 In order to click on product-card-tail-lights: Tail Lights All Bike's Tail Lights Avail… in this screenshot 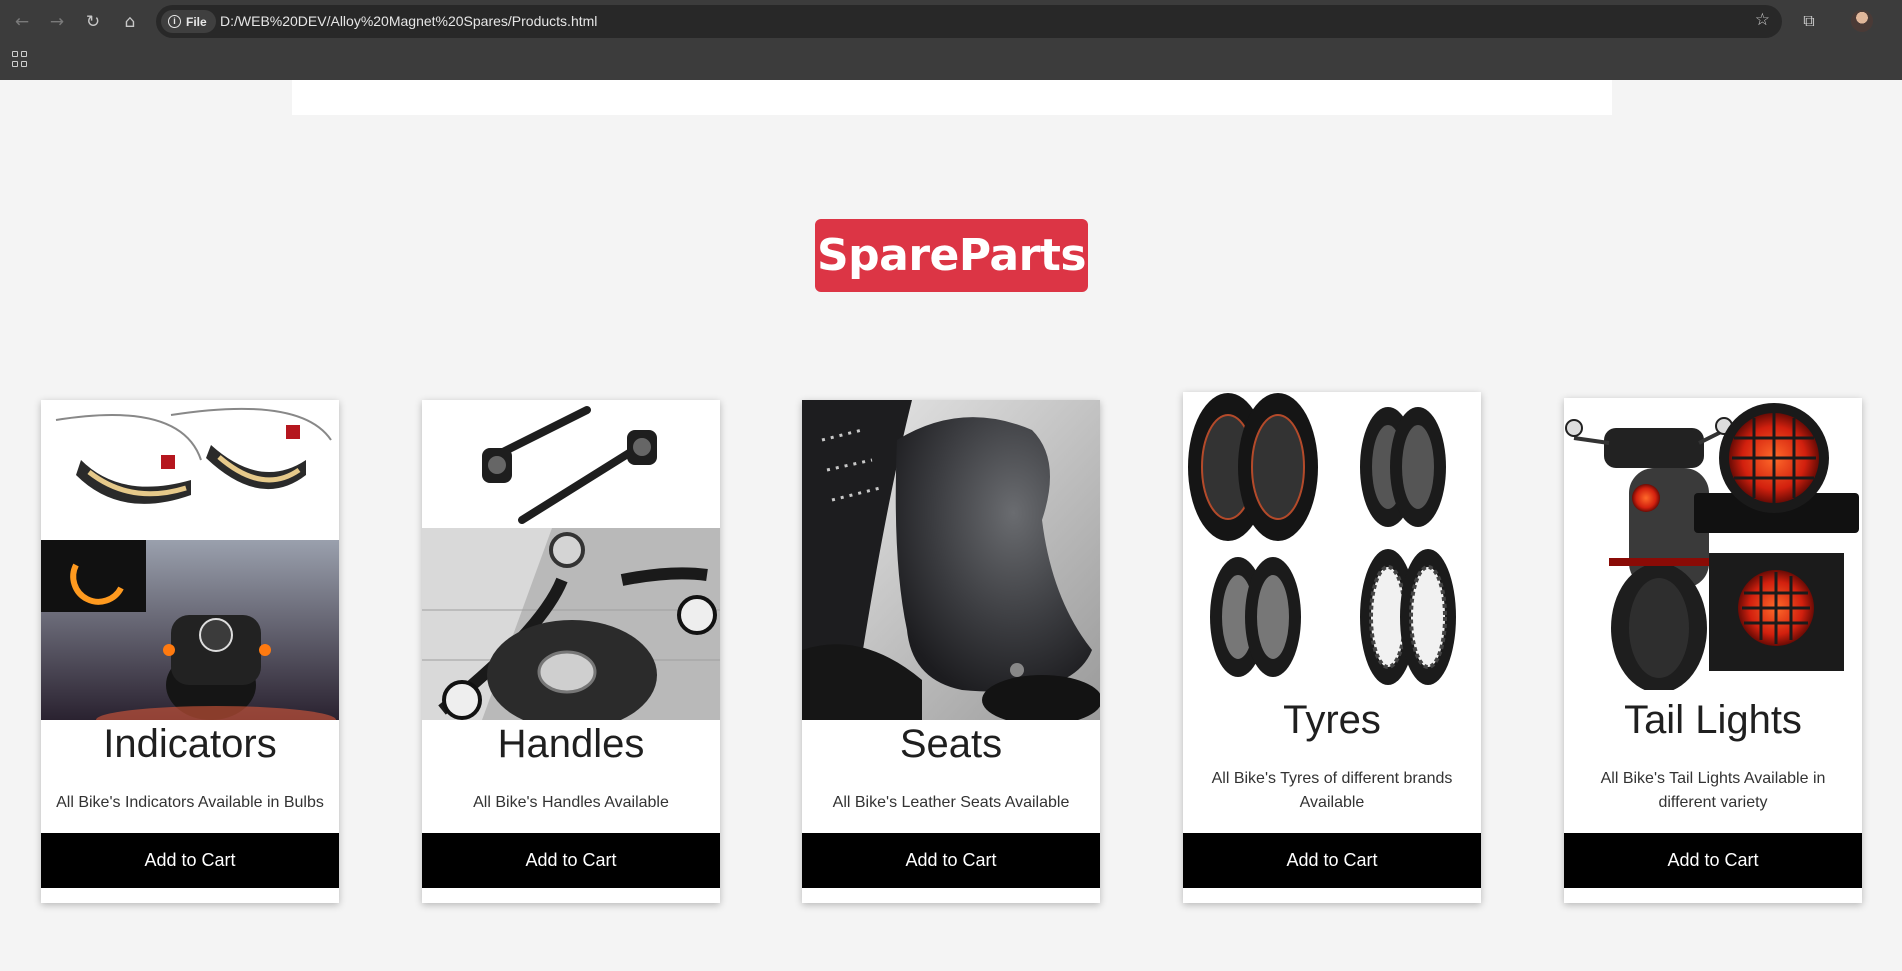, I will do `click(1713, 650)`.